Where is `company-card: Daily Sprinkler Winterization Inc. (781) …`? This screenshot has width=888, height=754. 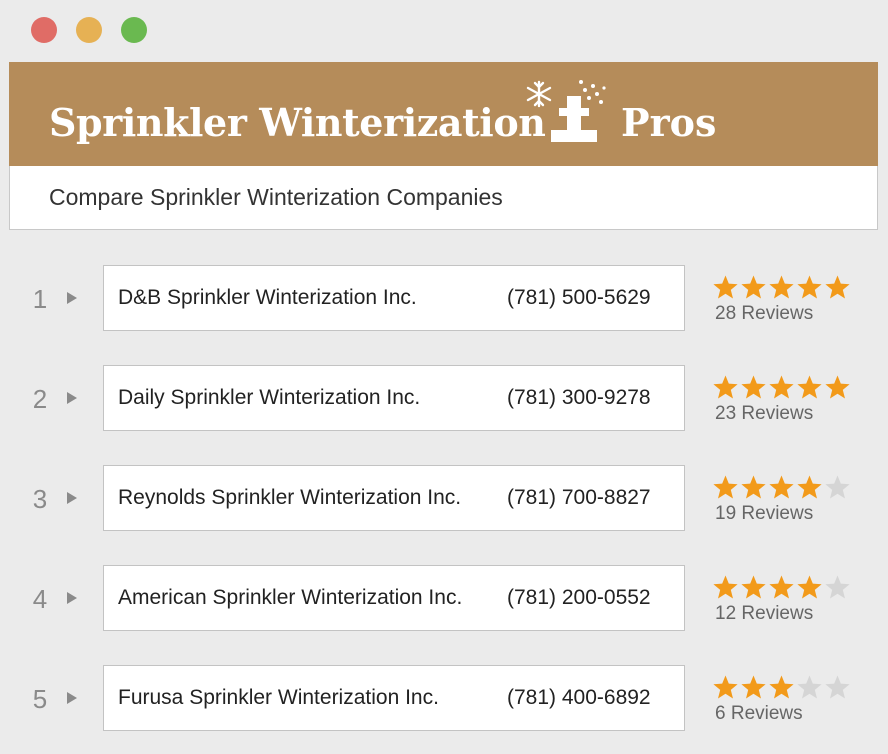
company-card: Daily Sprinkler Winterization Inc. (781) … is located at coordinates (394, 398).